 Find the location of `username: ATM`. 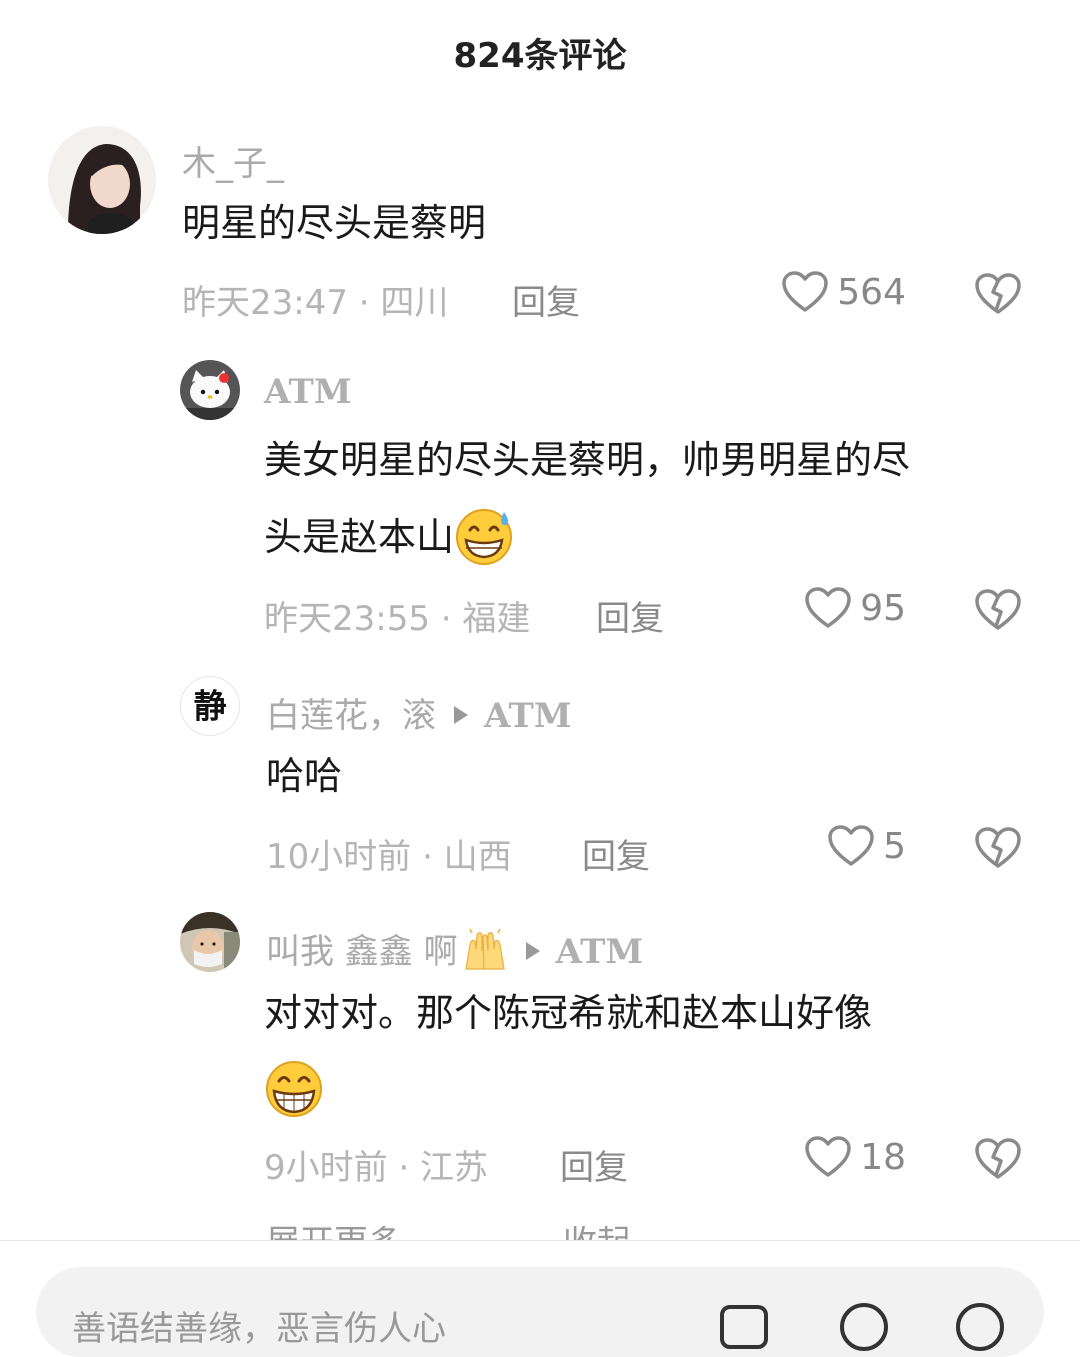

username: ATM is located at coordinates (307, 392).